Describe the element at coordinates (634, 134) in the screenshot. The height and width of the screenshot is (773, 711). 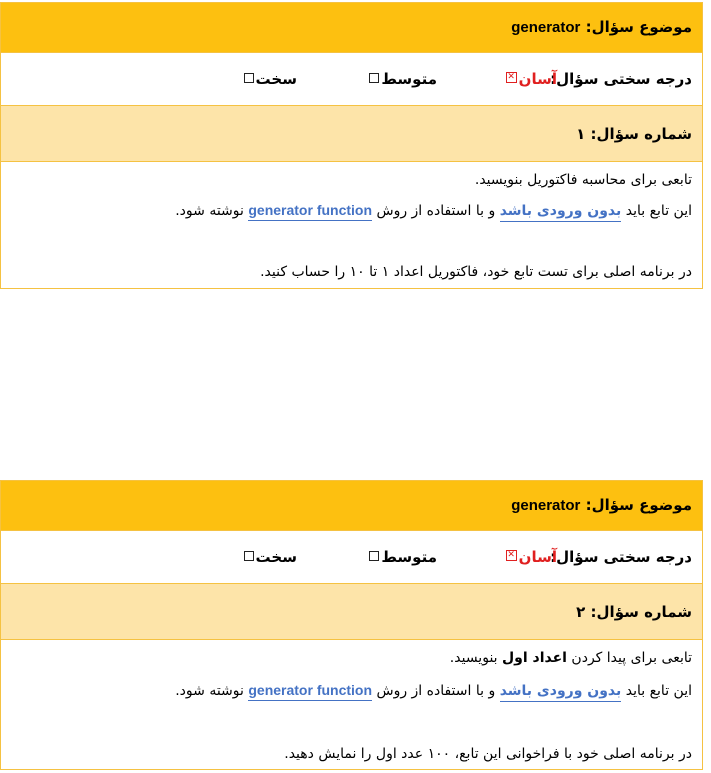
I see `question-number: شماره سؤال: ۱` at that location.